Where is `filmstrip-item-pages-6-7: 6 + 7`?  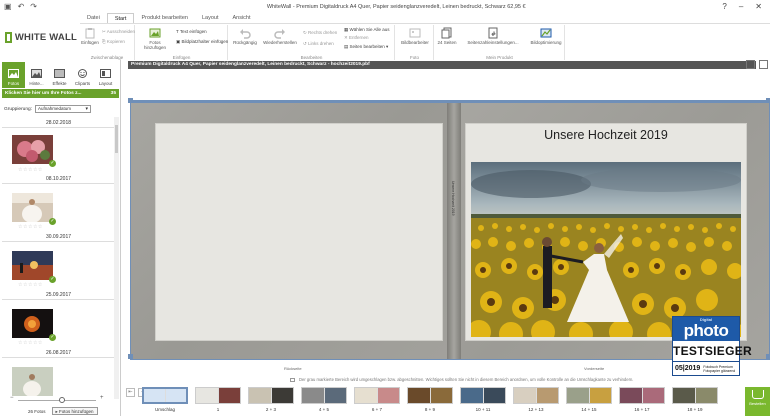 filmstrip-item-pages-6-7: 6 + 7 is located at coordinates (377, 401).